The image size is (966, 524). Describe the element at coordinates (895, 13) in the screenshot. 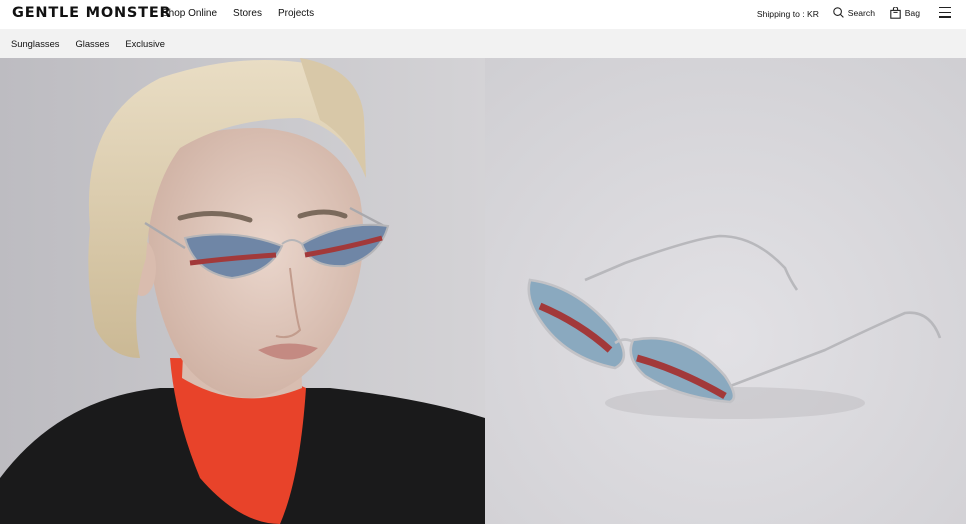

I see `bag-icon` at that location.